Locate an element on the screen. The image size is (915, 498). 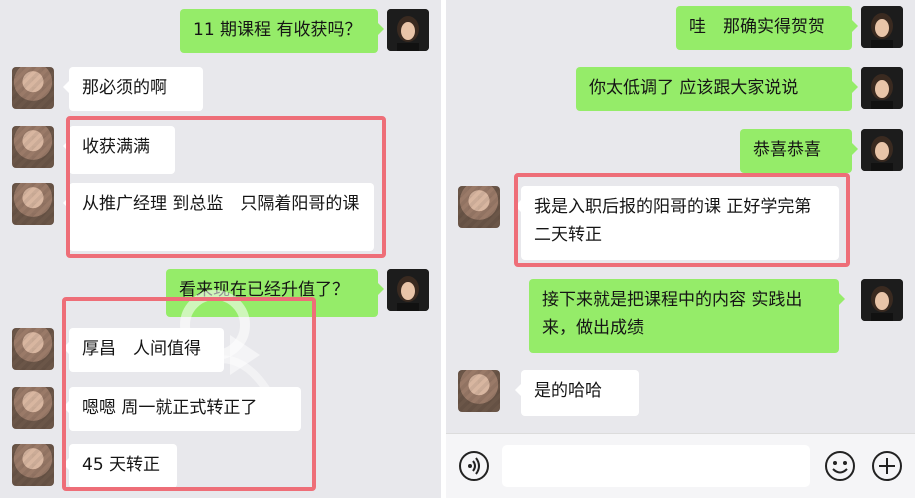
emoji-icon is located at coordinates (840, 466).